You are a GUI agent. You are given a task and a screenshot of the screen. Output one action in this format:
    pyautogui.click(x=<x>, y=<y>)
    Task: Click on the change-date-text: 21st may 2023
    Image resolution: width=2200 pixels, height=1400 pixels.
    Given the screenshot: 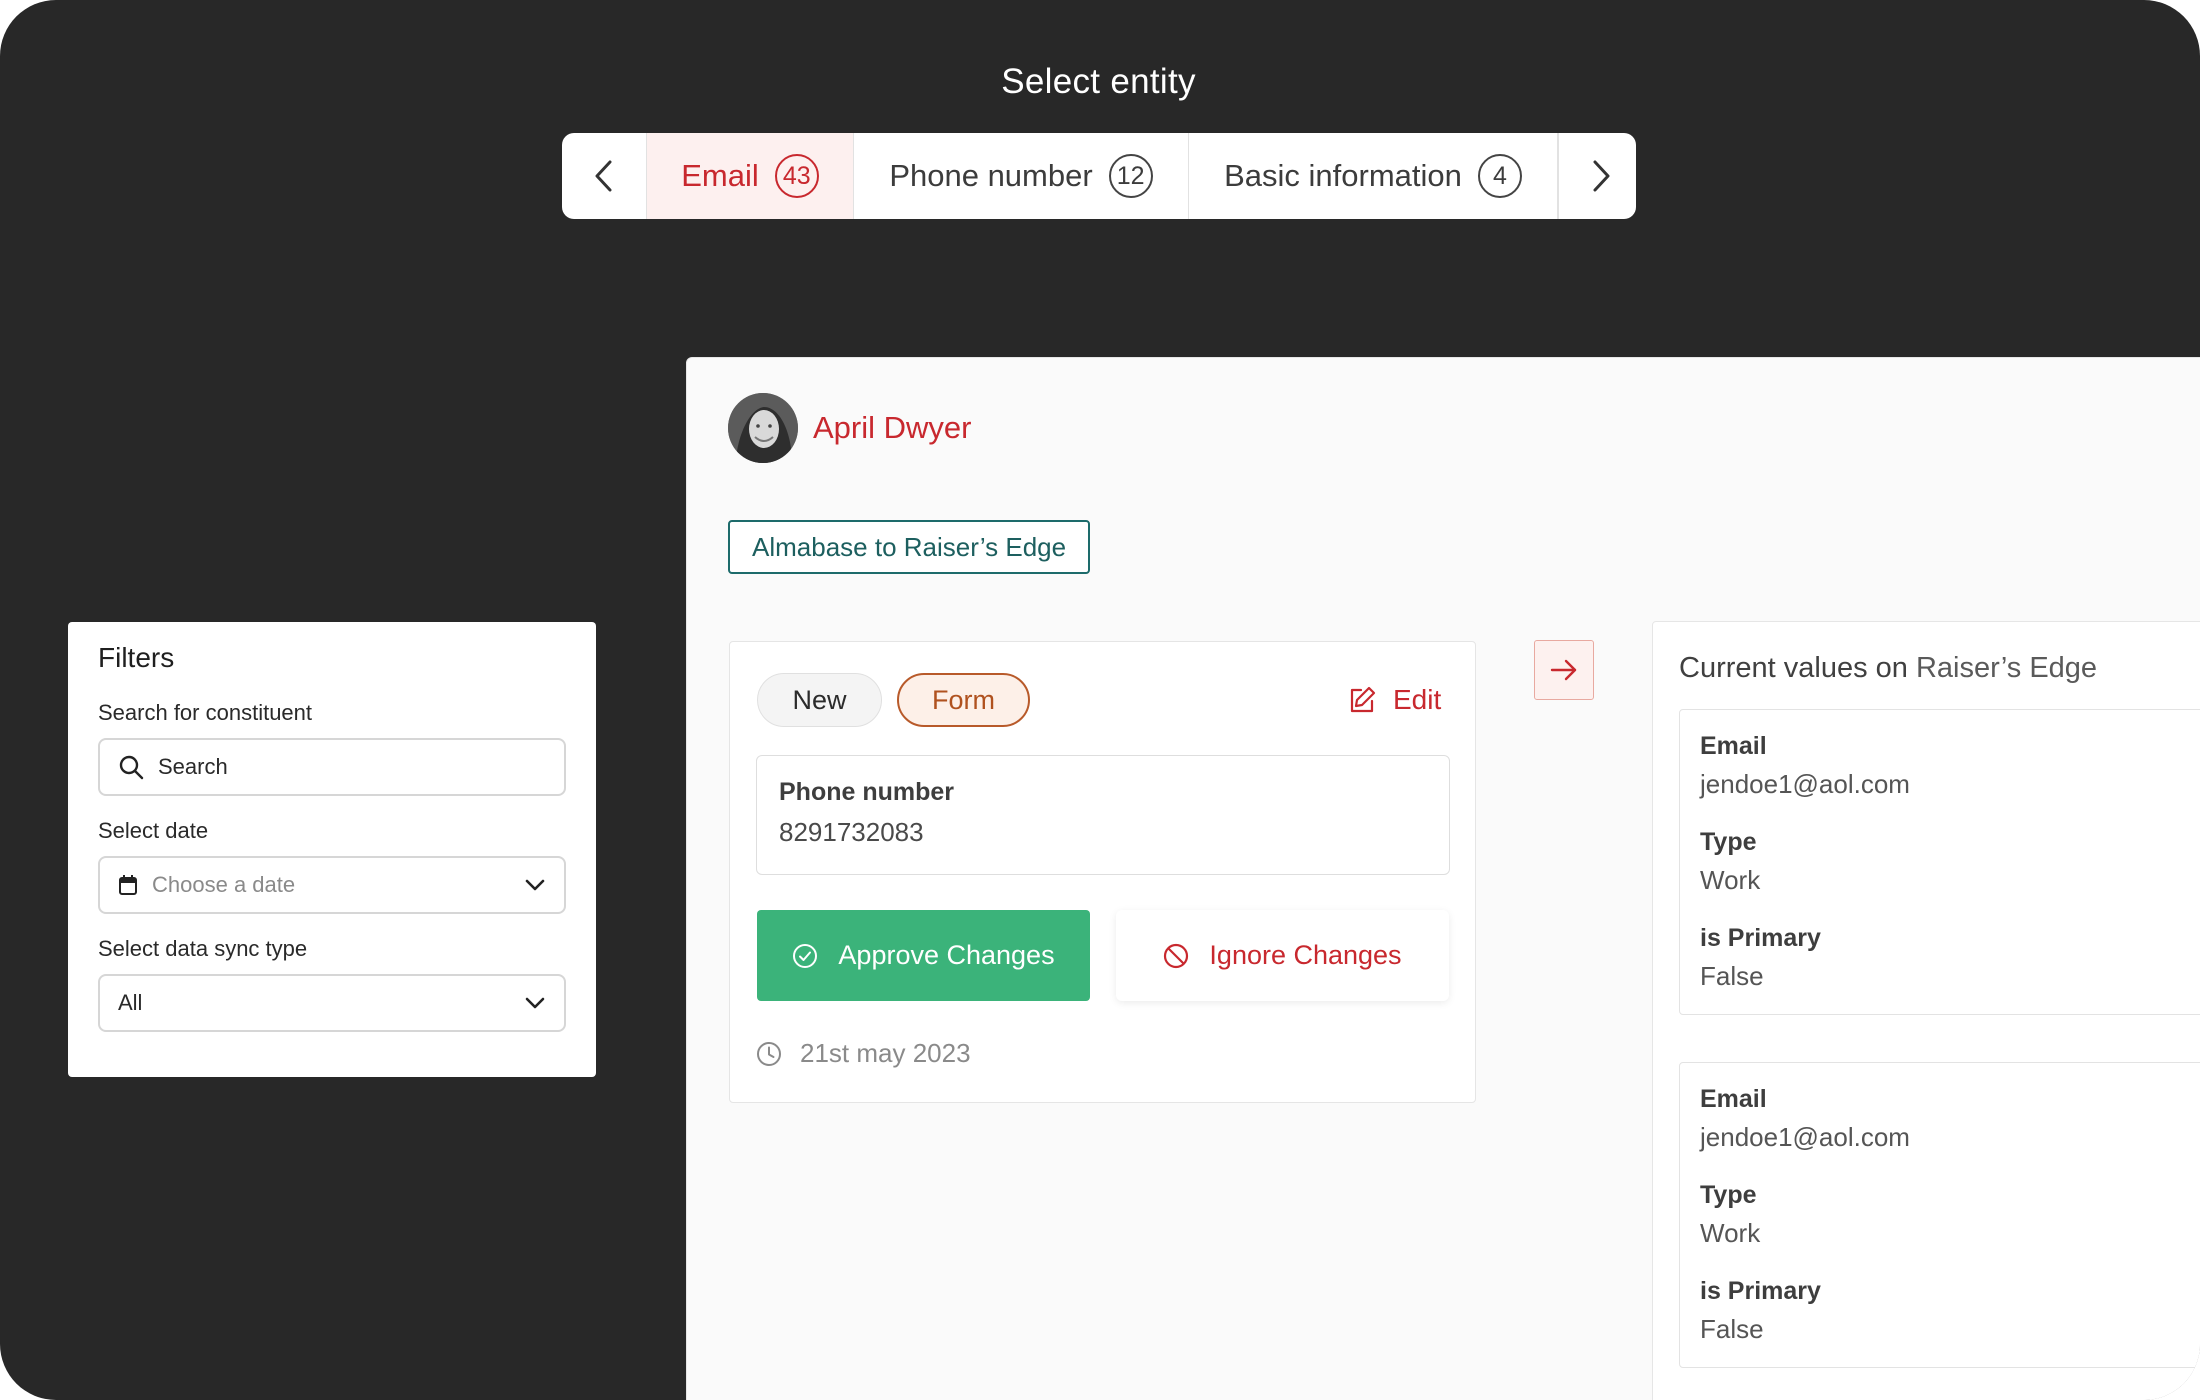 What is the action you would take?
    pyautogui.click(x=885, y=1053)
    